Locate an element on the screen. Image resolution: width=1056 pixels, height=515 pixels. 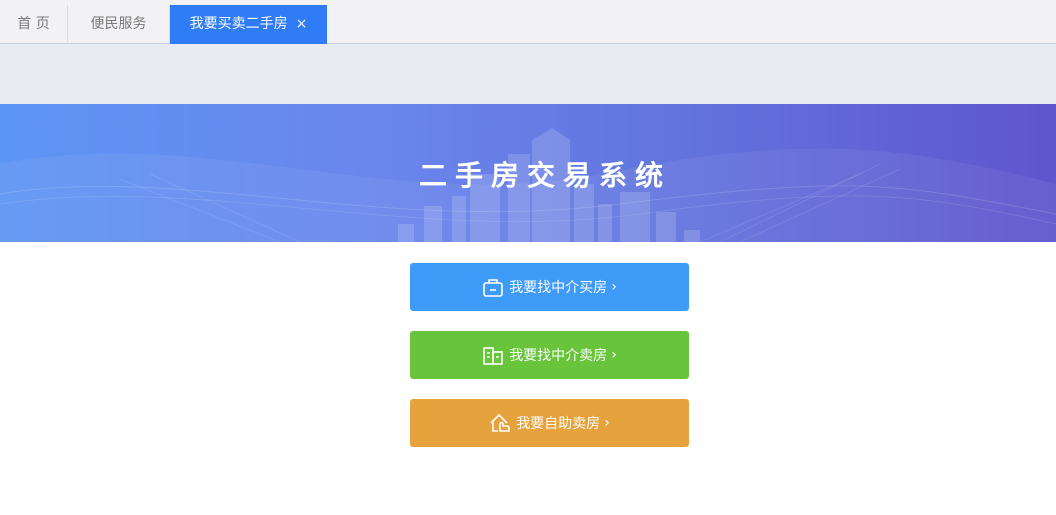
self-sell-label: 我要自助卖房 is located at coordinates (558, 424).